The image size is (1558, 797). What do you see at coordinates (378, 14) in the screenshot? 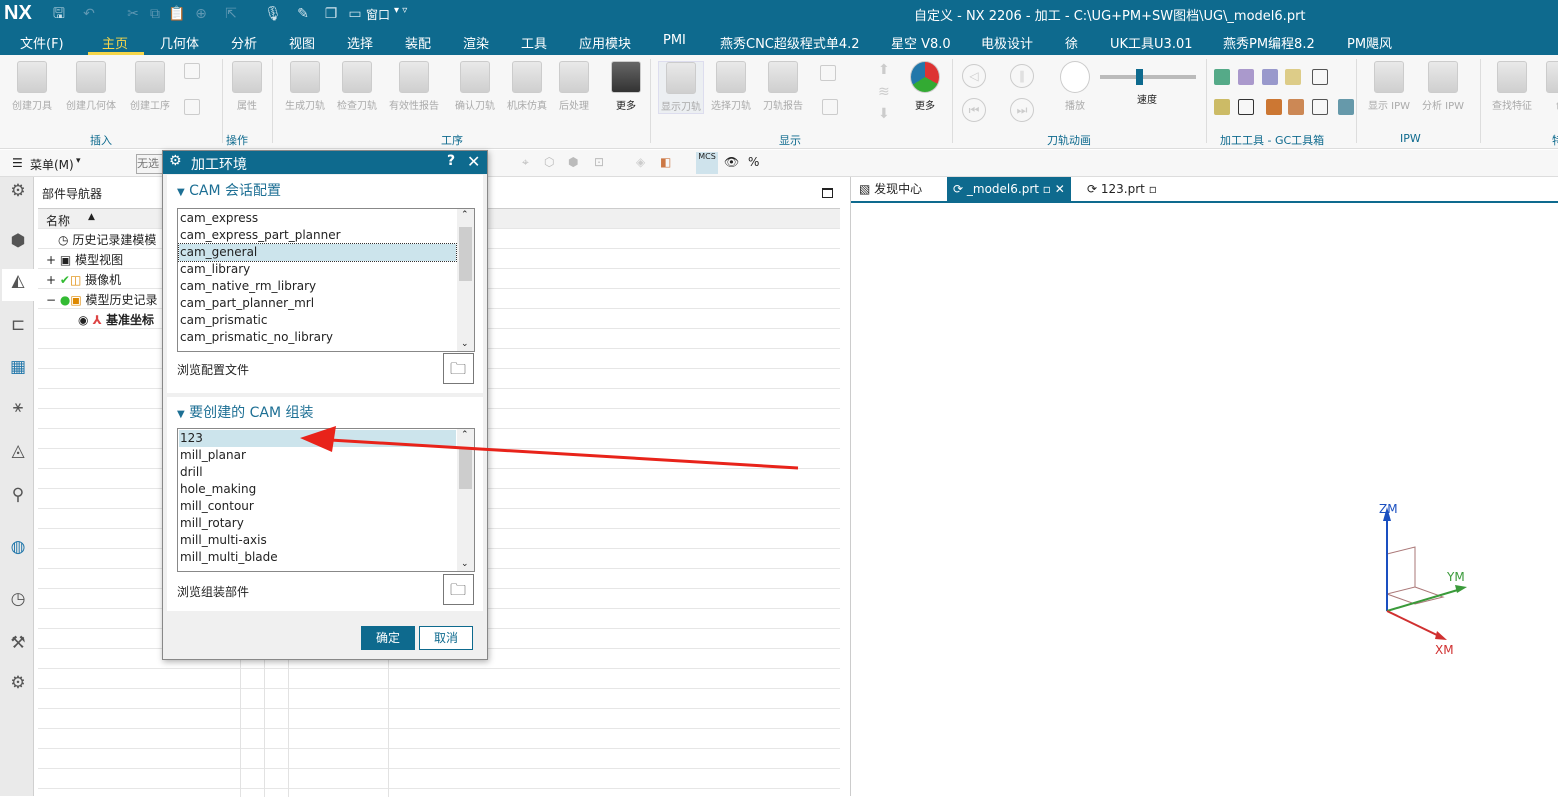
I see `window-menu: 窗口` at bounding box center [378, 14].